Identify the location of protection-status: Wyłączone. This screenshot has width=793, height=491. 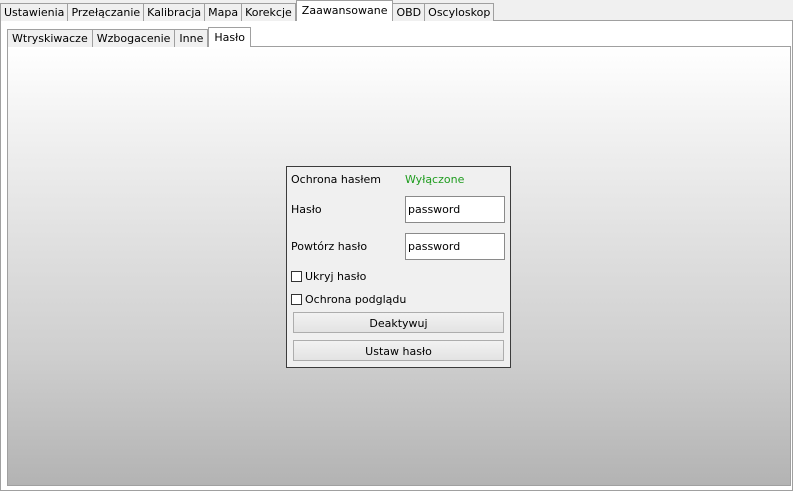
(435, 179).